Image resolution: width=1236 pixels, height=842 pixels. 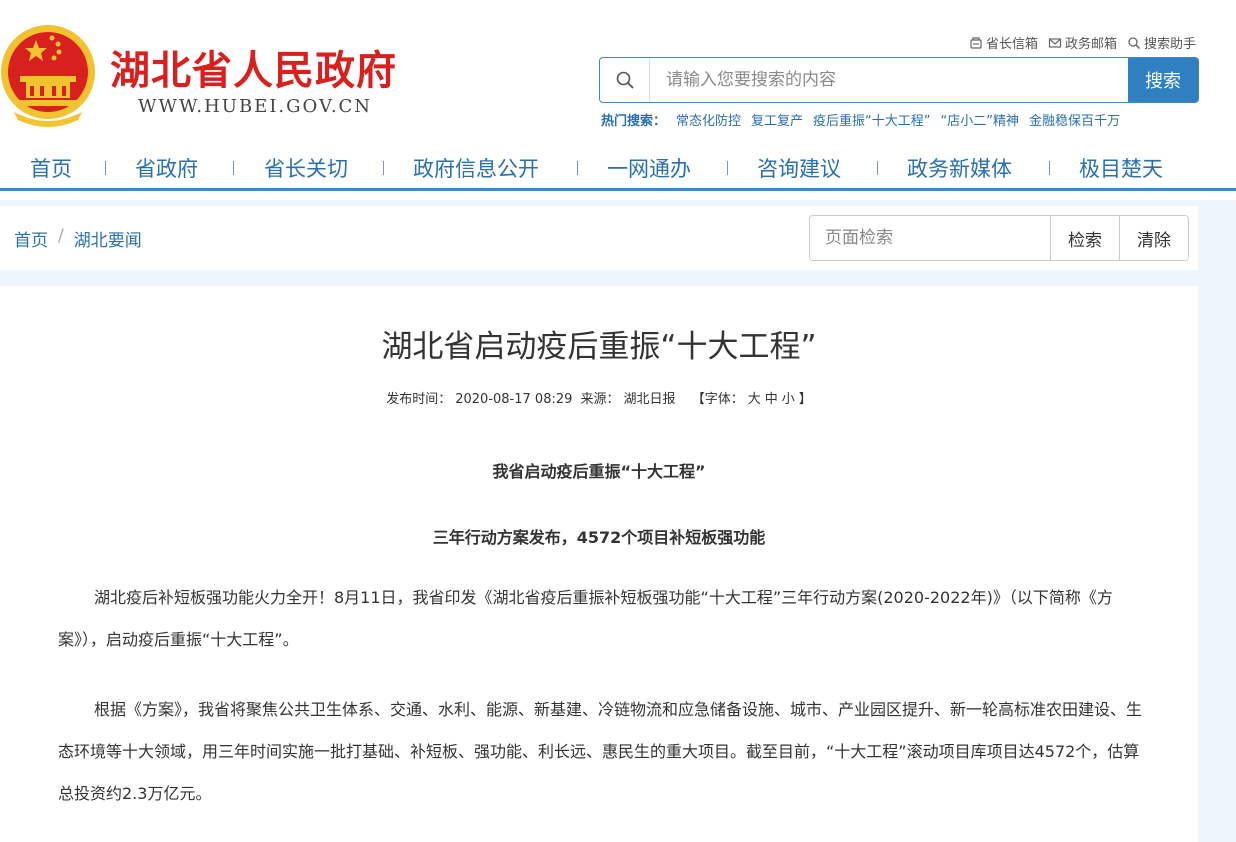 What do you see at coordinates (1121, 168) in the screenshot?
I see `nav-item-jimu-chutian: 极目楚天` at bounding box center [1121, 168].